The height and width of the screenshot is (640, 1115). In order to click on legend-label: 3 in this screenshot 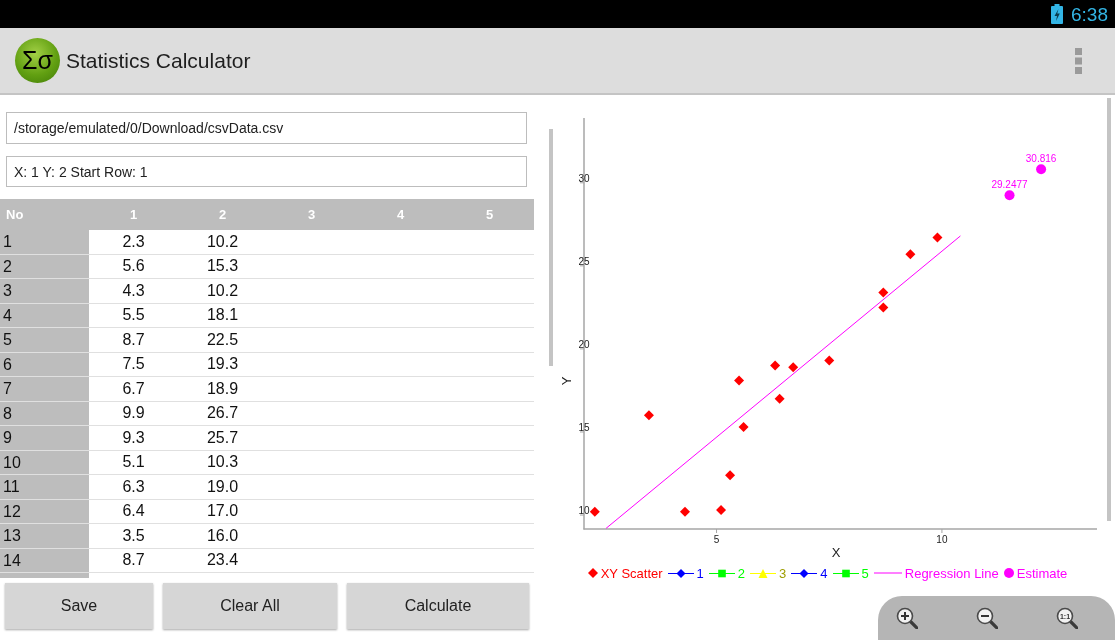, I will do `click(783, 573)`.